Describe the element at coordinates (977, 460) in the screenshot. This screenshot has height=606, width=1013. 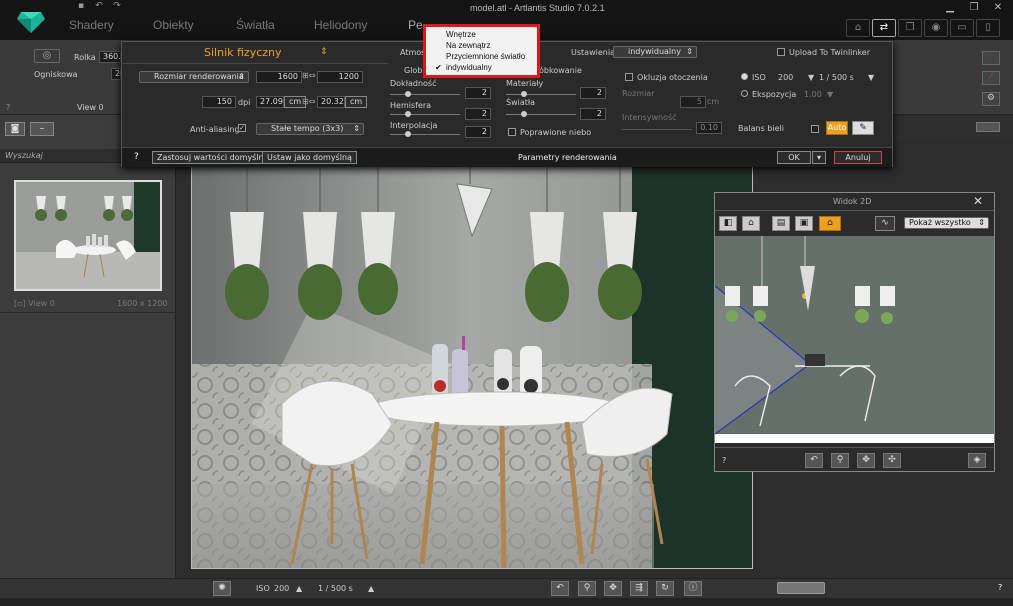
I see `navigation-icon: ◈` at that location.